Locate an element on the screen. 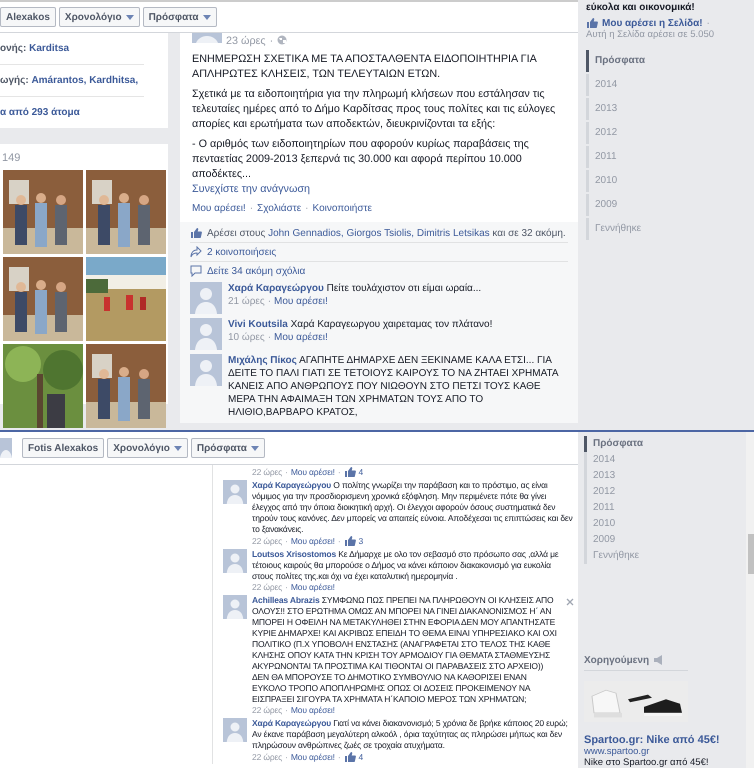 The height and width of the screenshot is (768, 754). profile-name-button: Alexakos is located at coordinates (28, 17).